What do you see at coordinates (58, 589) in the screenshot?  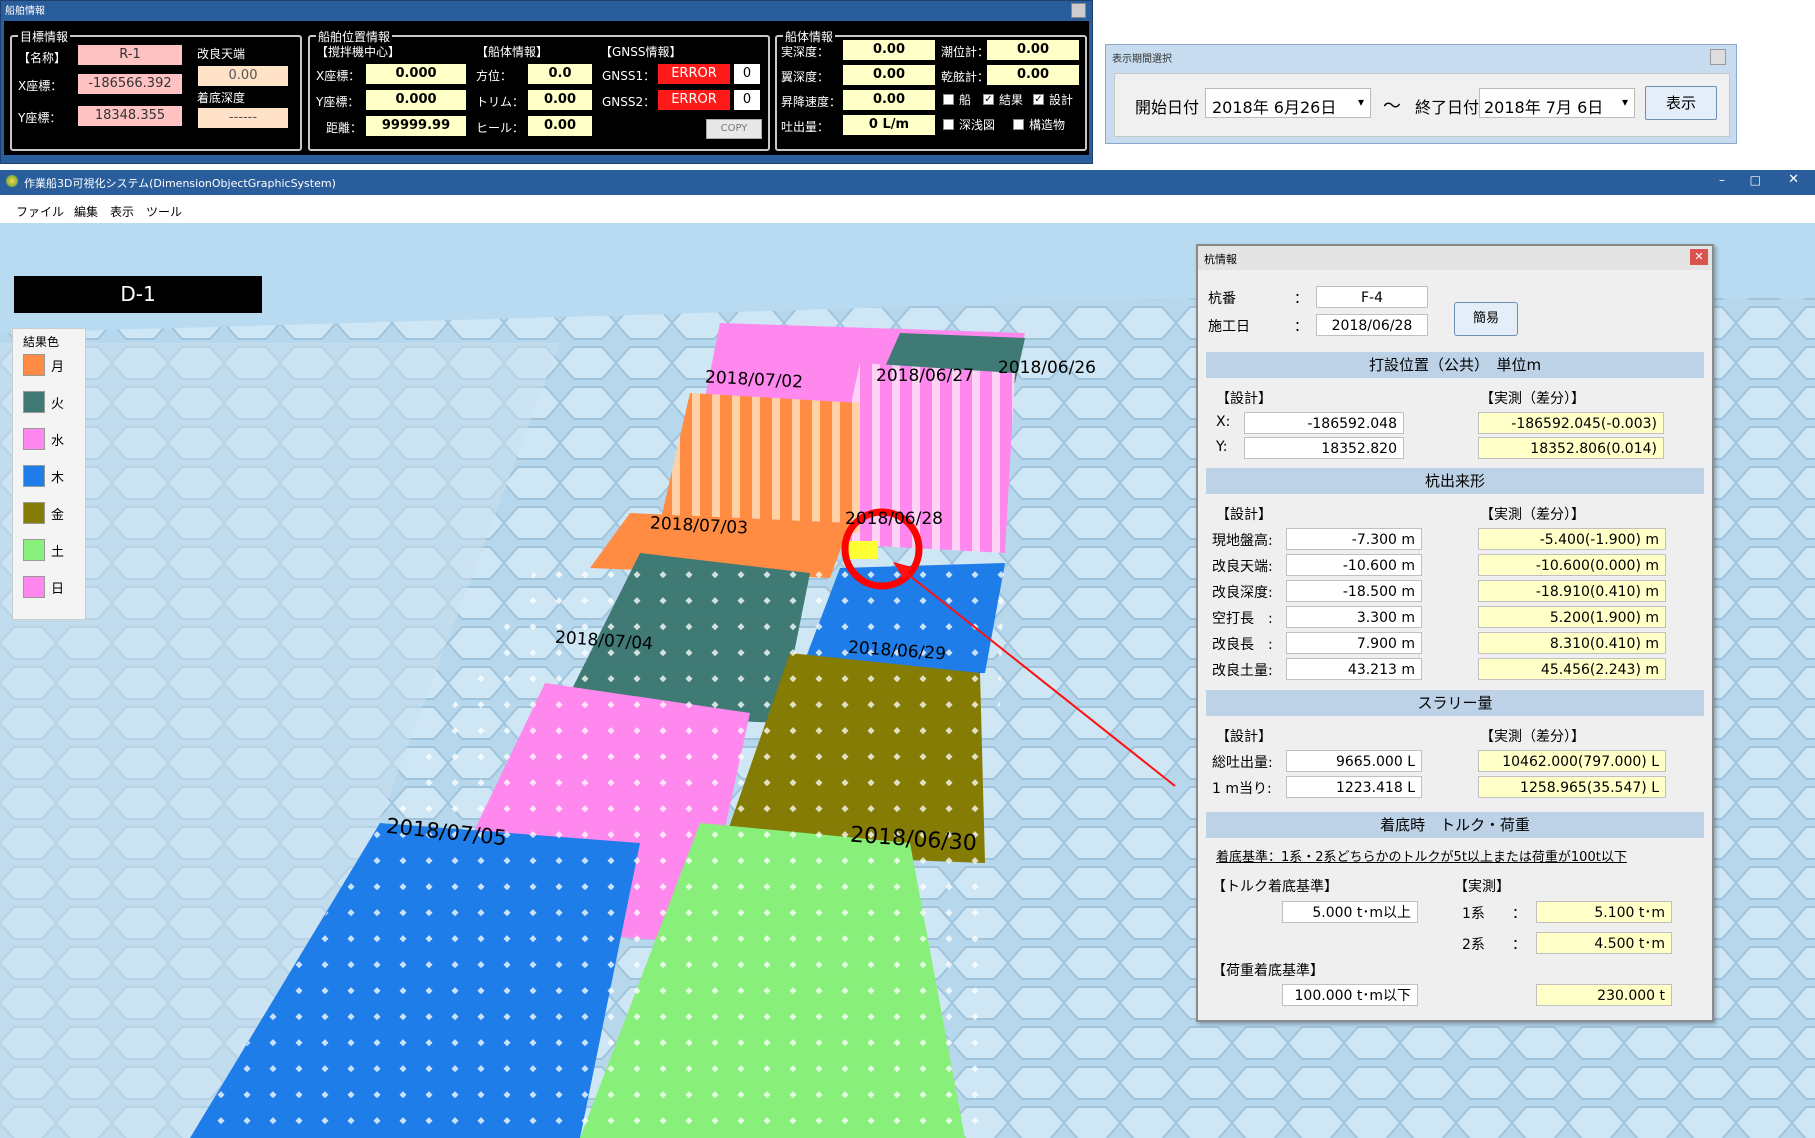 I see `legend-label: 日` at bounding box center [58, 589].